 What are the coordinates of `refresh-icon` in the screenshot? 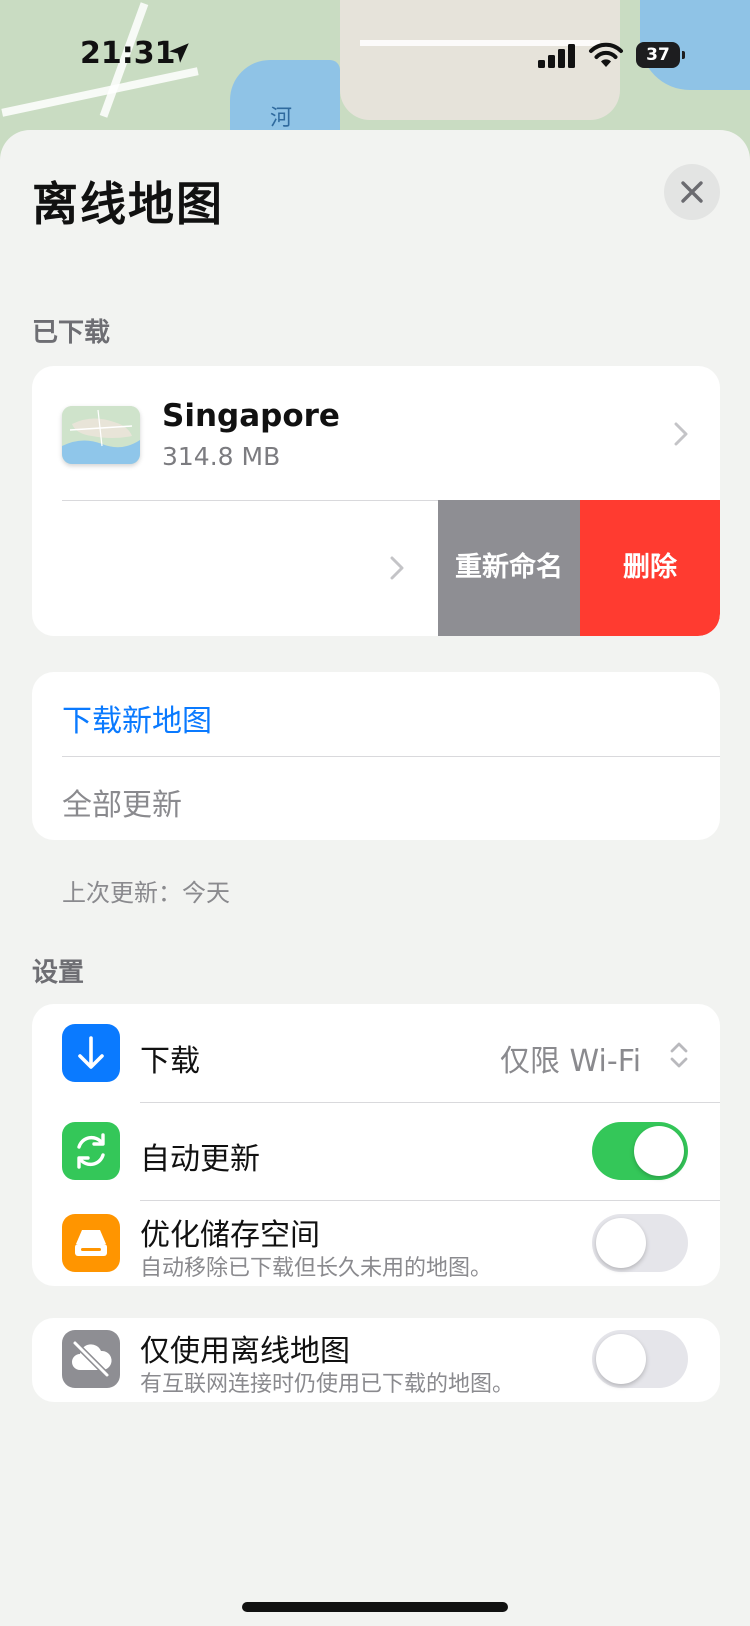 It's located at (91, 1151).